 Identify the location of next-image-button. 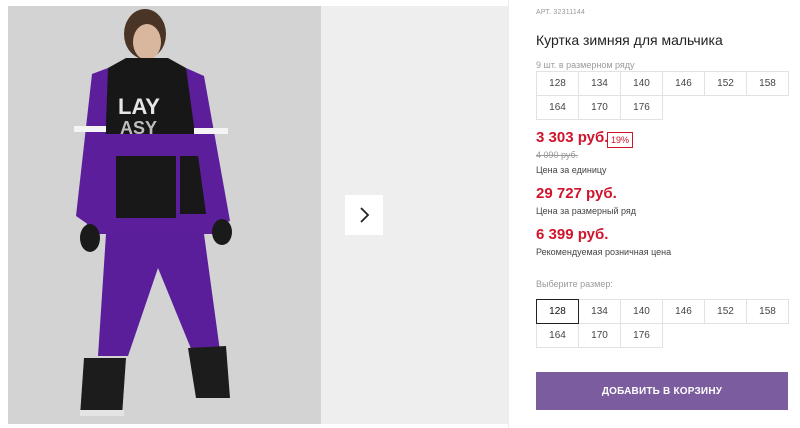
(364, 215).